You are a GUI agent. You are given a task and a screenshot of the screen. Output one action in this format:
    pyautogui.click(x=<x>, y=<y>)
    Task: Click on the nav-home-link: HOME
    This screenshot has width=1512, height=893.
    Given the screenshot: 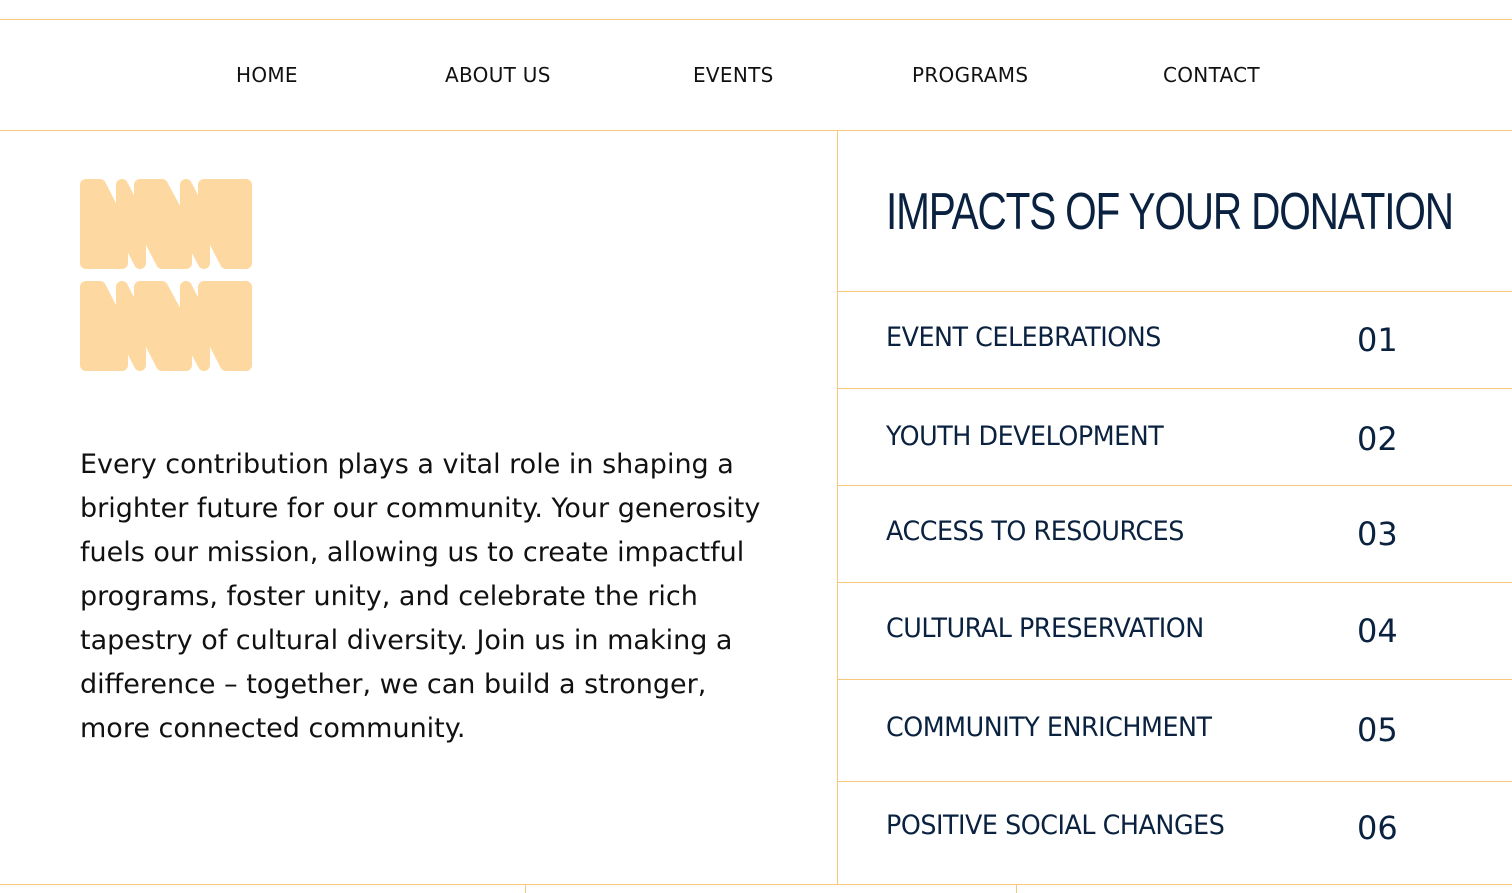 What is the action you would take?
    pyautogui.click(x=267, y=75)
    